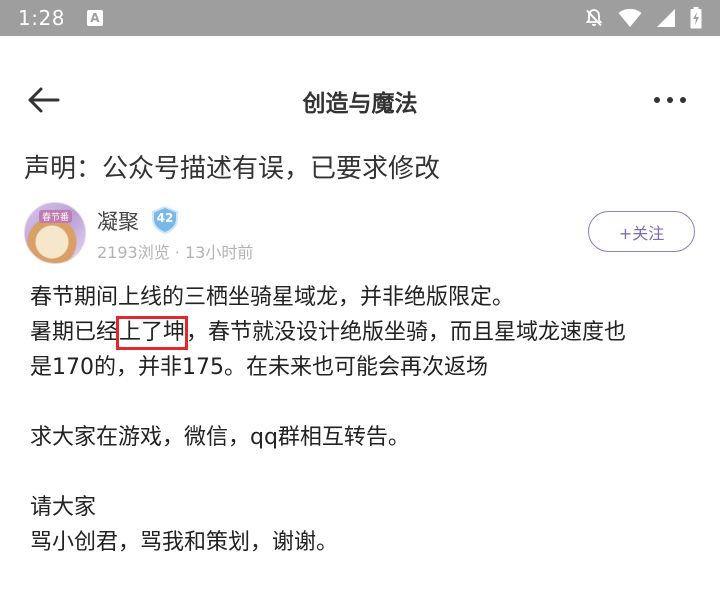 This screenshot has height=601, width=720. What do you see at coordinates (232, 169) in the screenshot?
I see `post-title: 声明：公众号描述有误，已要求修改` at bounding box center [232, 169].